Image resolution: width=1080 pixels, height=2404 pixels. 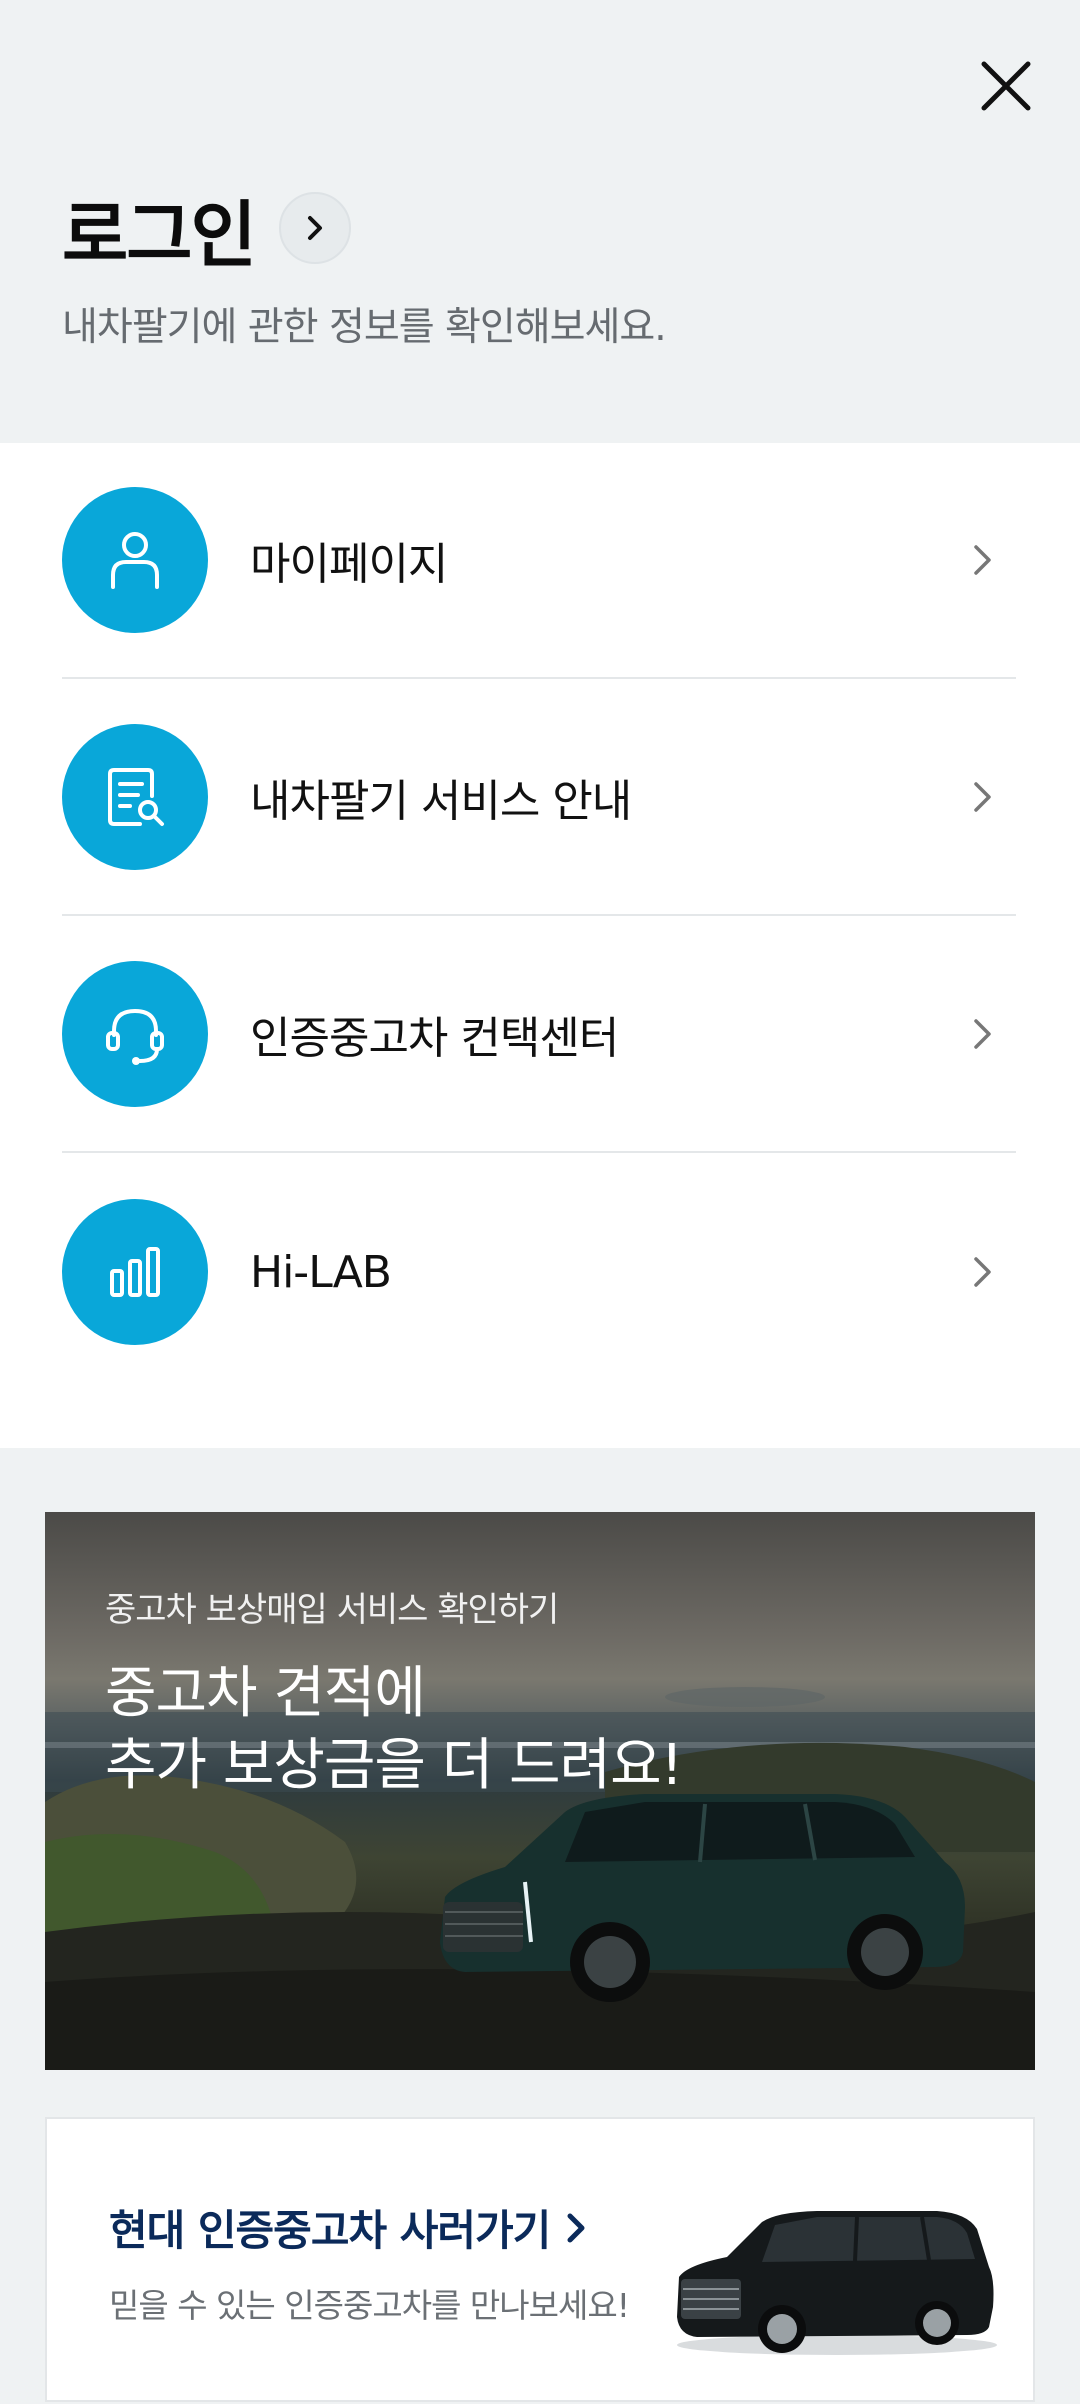 I want to click on document-search-icon, so click(x=136, y=797).